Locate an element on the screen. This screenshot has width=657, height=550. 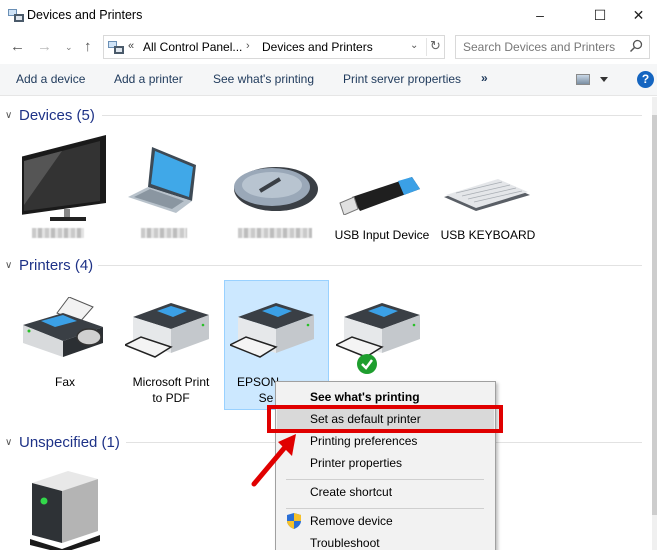
address-overflow-chevron: « is located at coordinates (131, 46).